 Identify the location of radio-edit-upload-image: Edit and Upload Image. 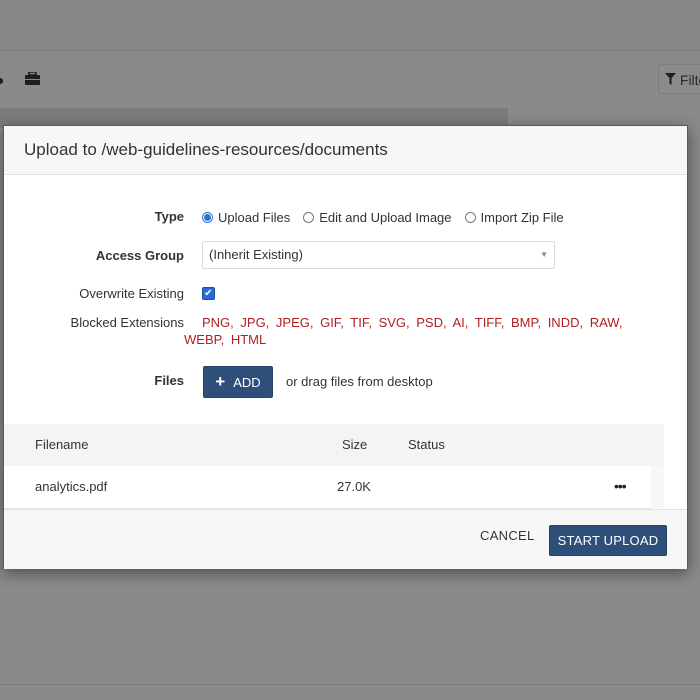
(377, 217).